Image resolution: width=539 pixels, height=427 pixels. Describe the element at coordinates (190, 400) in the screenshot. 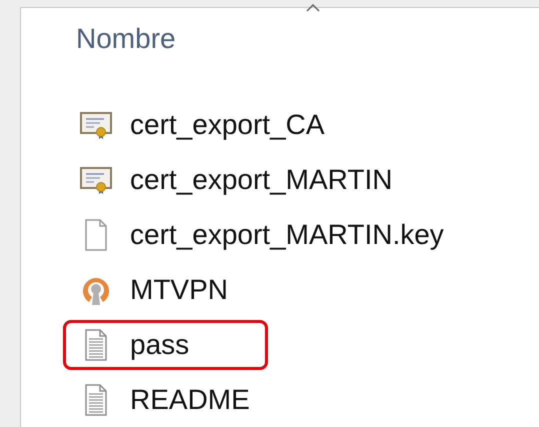

I see `file-name: README` at that location.